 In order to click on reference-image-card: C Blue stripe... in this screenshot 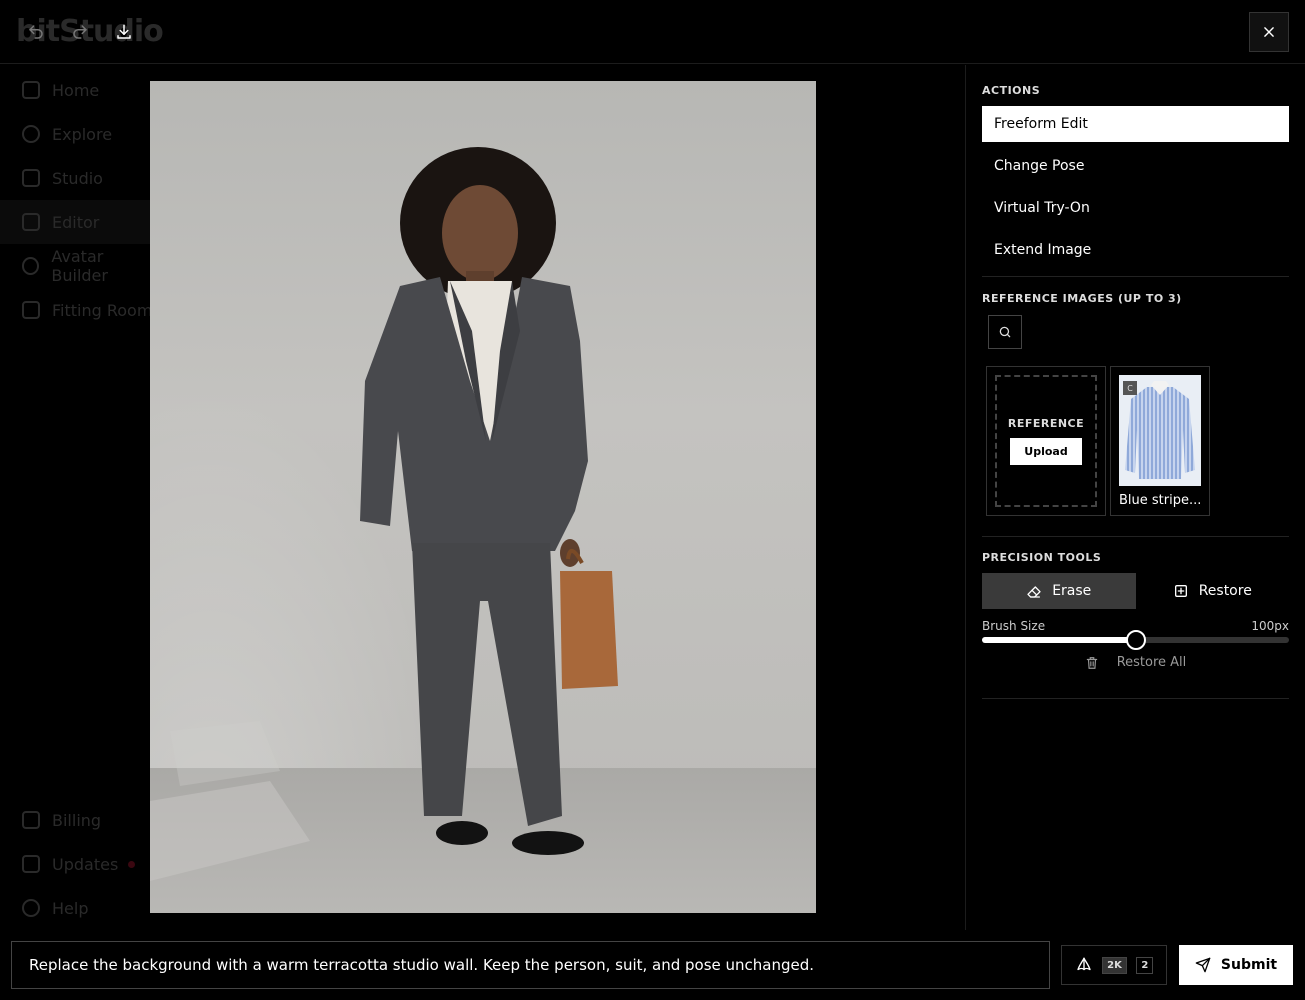, I will do `click(1160, 441)`.